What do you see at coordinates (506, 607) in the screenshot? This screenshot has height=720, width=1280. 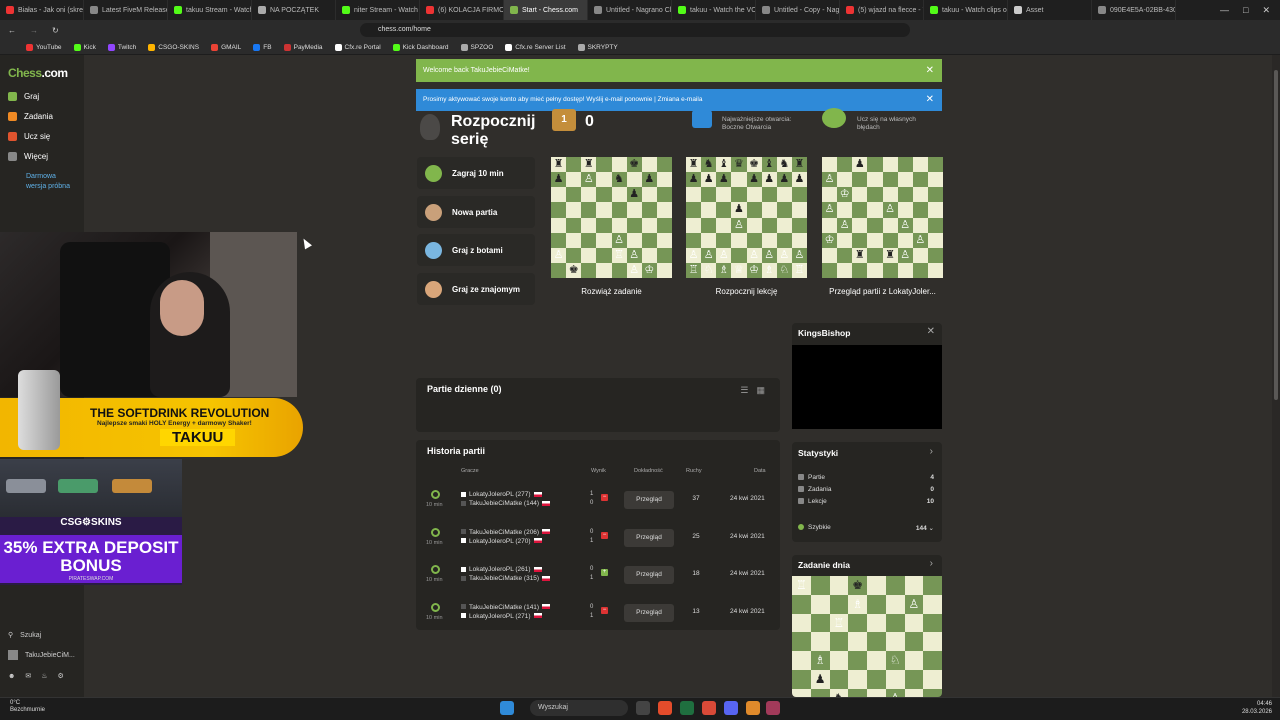 I see `player-name: TakuJebieCiMatke (141)` at bounding box center [506, 607].